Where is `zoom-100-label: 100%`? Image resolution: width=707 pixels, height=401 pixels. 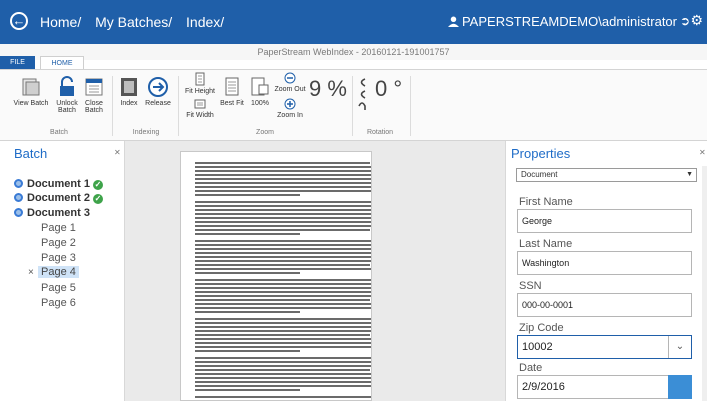
zoom-100-label: 100% is located at coordinates (260, 103).